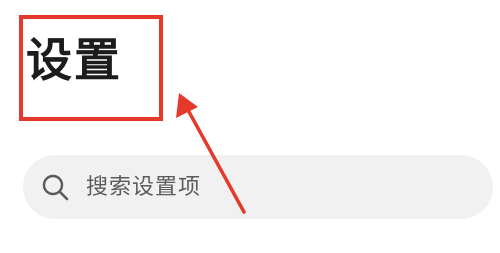  Describe the element at coordinates (91, 68) in the screenshot. I see `annotation-highlight-box` at that location.